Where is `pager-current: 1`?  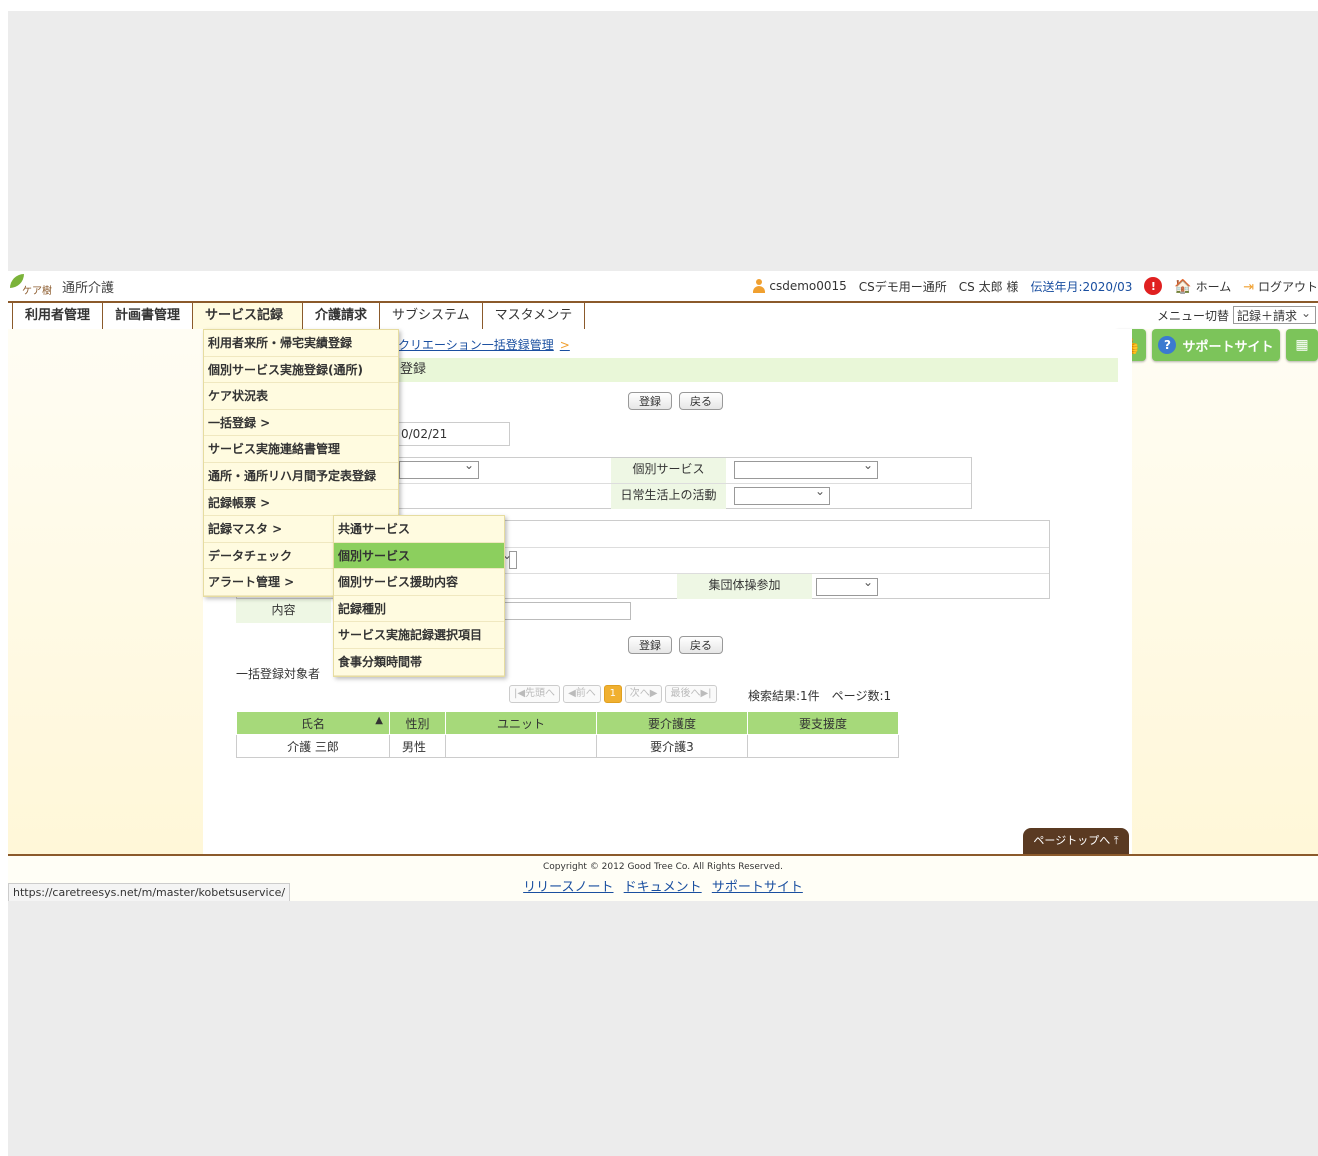
pager-current: 1 is located at coordinates (612, 694).